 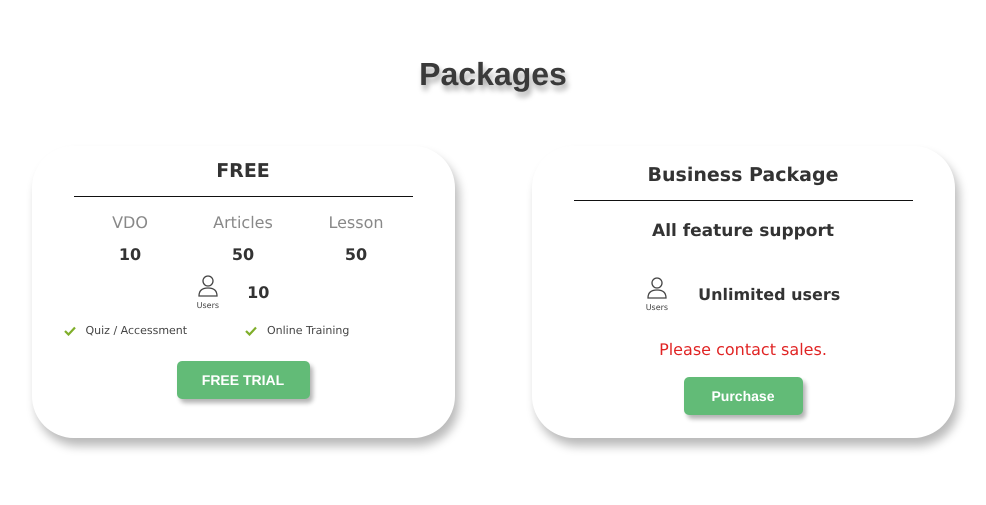 What do you see at coordinates (243, 171) in the screenshot?
I see `package-title: FREE` at bounding box center [243, 171].